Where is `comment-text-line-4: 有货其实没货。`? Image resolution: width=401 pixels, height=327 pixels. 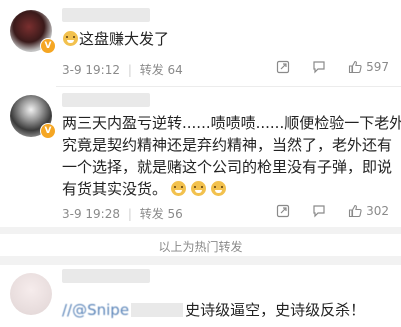
comment-text-line-4: 有货其实没货。 is located at coordinates (144, 189).